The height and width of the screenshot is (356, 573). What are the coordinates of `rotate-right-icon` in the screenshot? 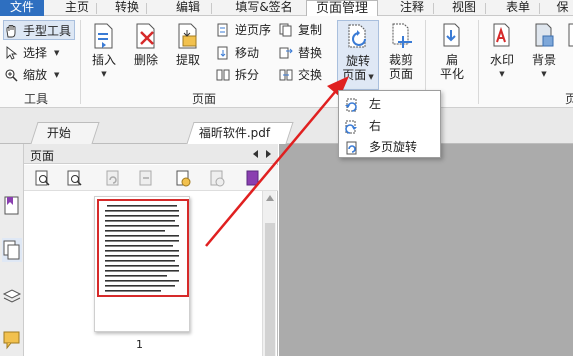 It's located at (351, 127).